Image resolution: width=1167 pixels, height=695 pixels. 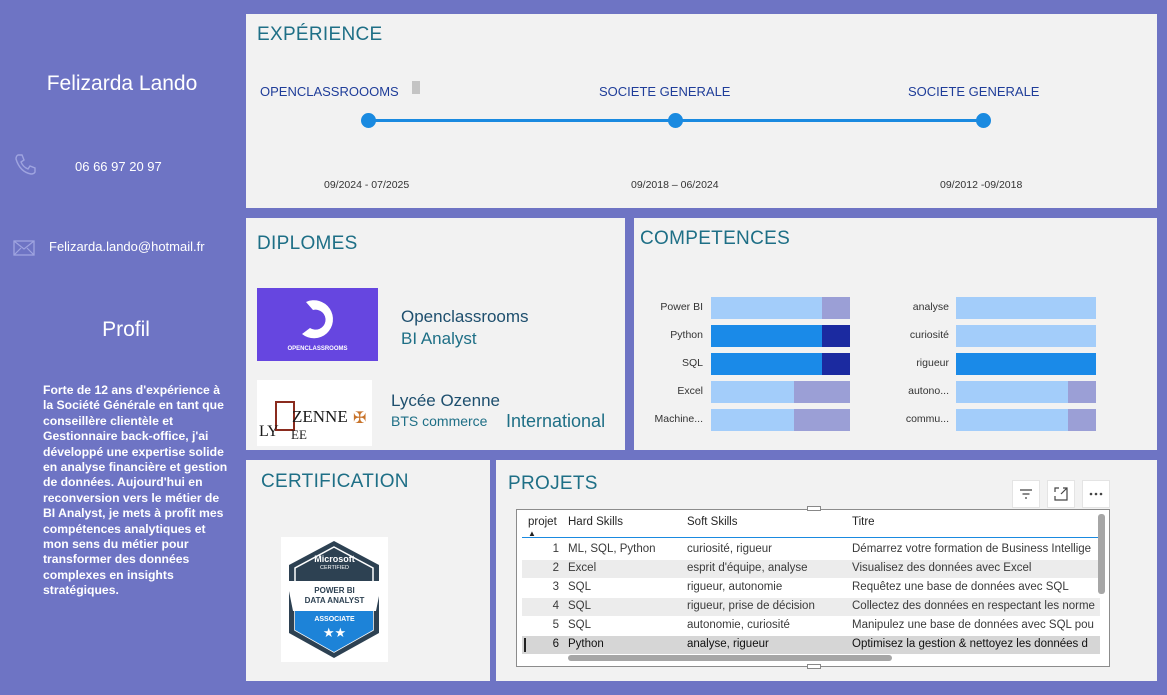 What do you see at coordinates (360, 418) in the screenshot?
I see `cross-icon: ✠` at bounding box center [360, 418].